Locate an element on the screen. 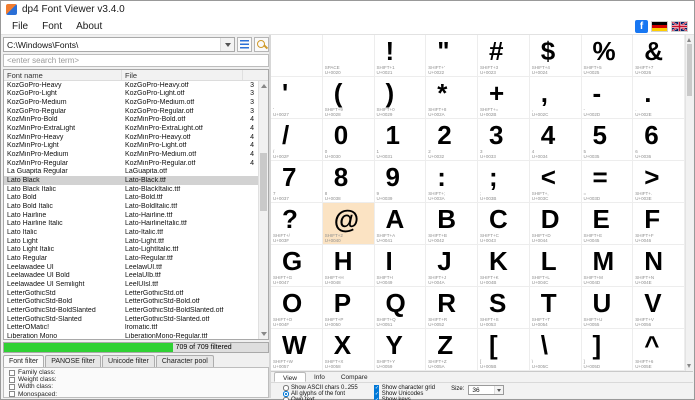 This screenshot has width=695, height=400. menu-item-font: Font is located at coordinates (52, 26).